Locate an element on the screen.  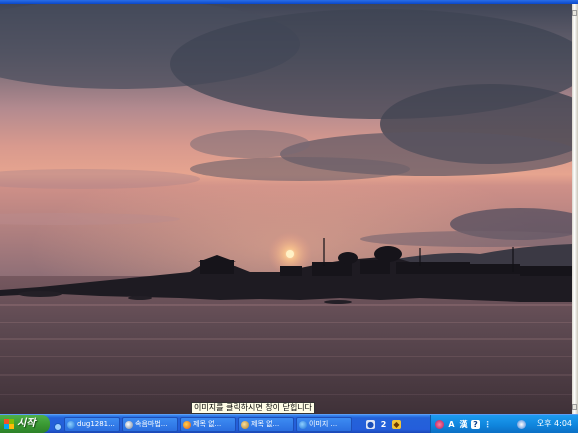
ime-toggle-icon: ⋮ is located at coordinates (487, 424).